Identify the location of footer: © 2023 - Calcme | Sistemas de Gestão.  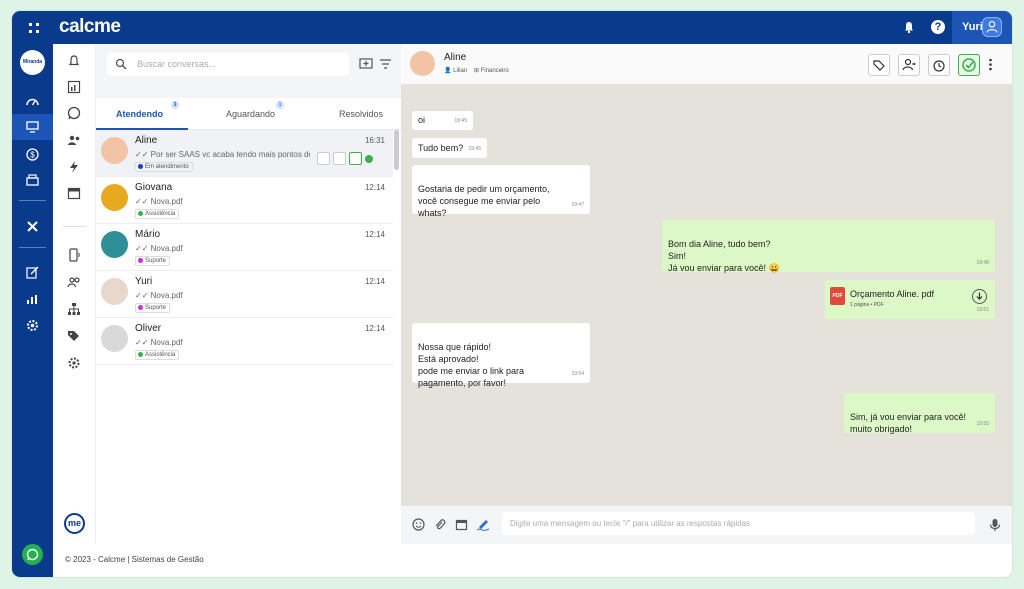
(532, 560).